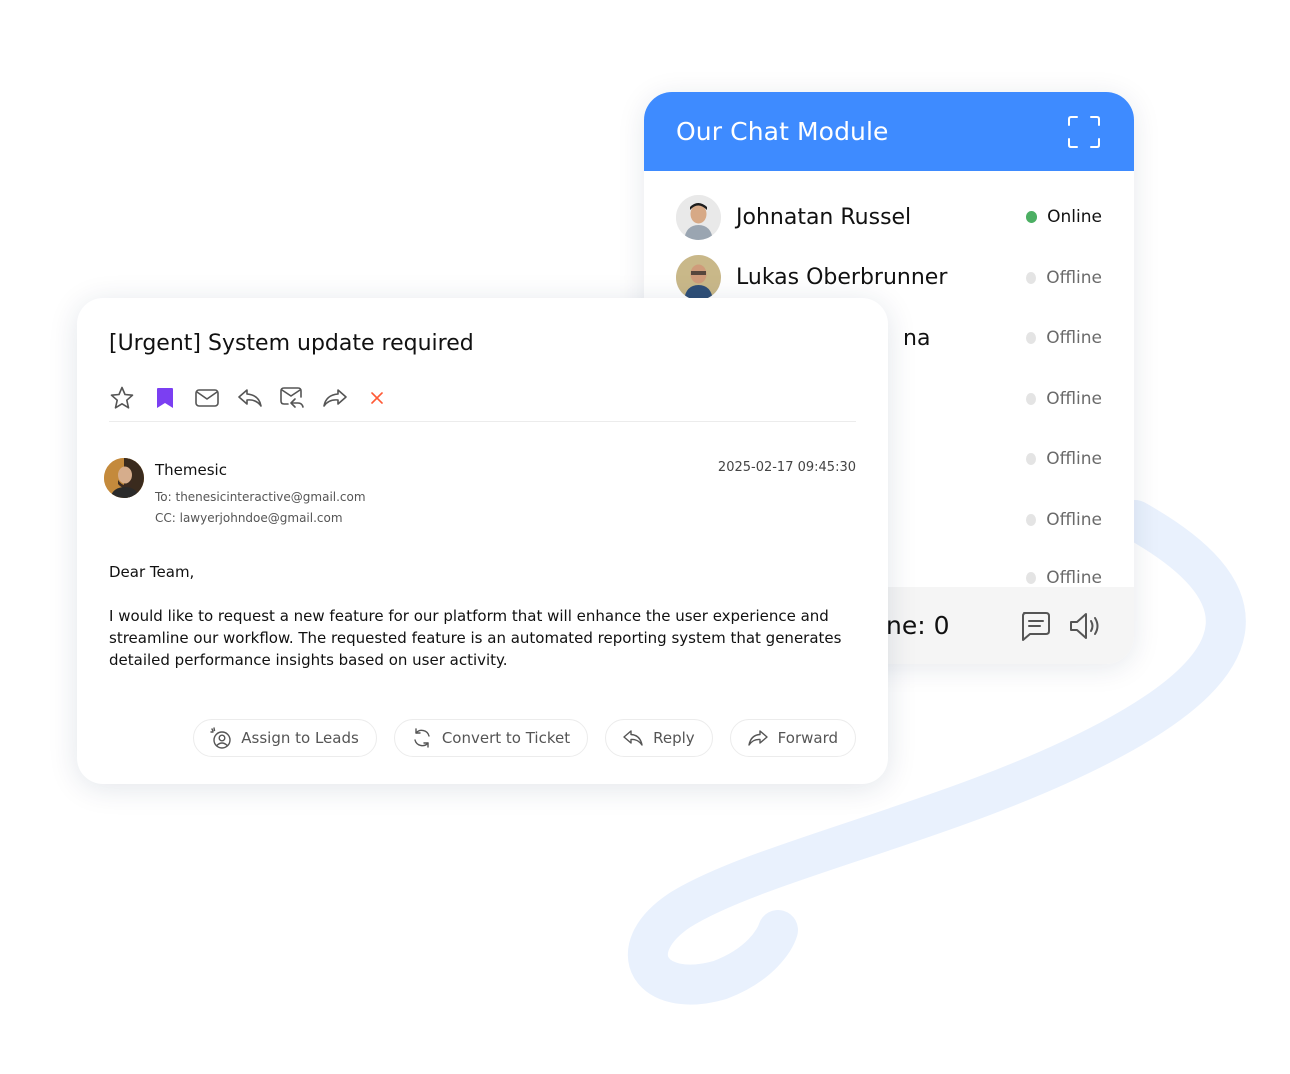 This screenshot has height=1074, width=1290. Describe the element at coordinates (122, 398) in the screenshot. I see `star-icon` at that location.